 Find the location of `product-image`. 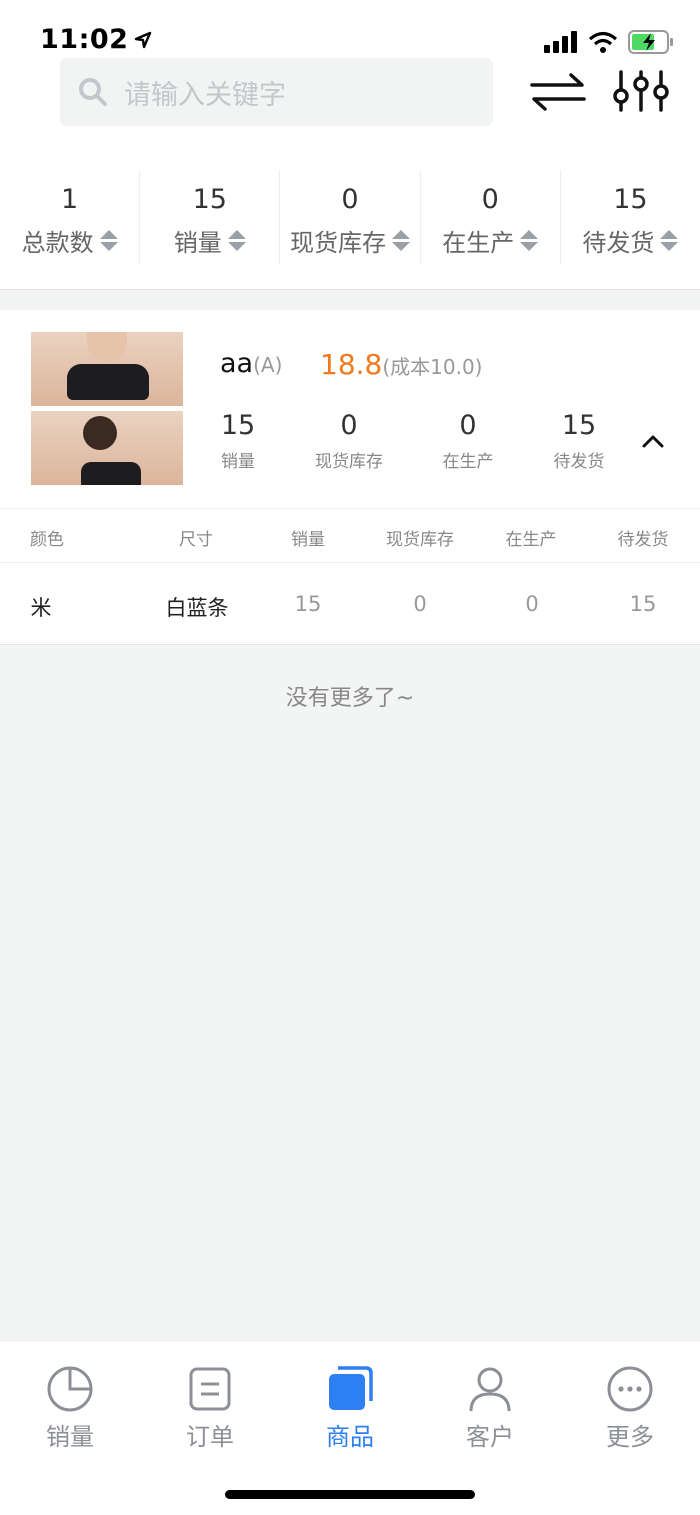

product-image is located at coordinates (107, 408).